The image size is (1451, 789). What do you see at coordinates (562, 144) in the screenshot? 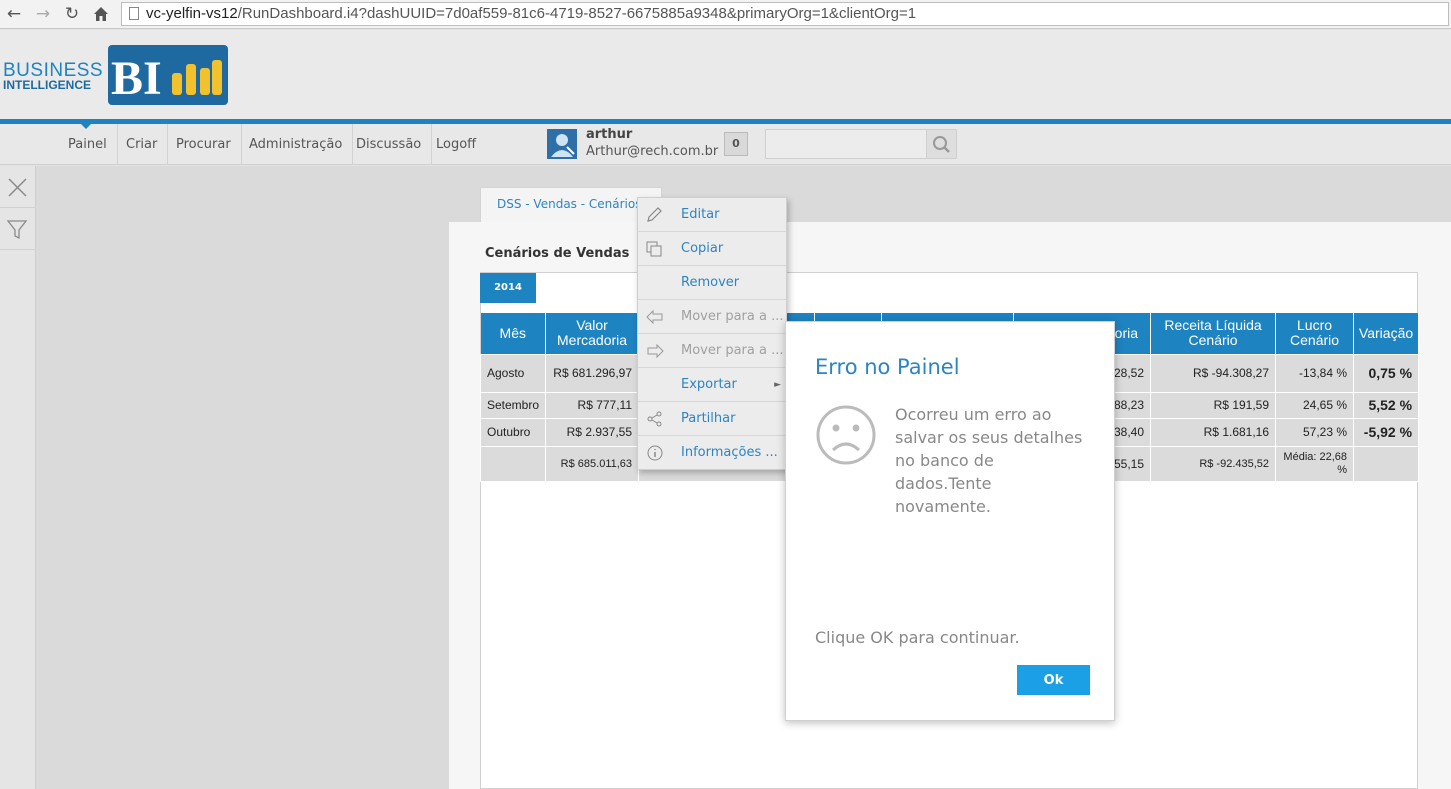
I see `avatar` at bounding box center [562, 144].